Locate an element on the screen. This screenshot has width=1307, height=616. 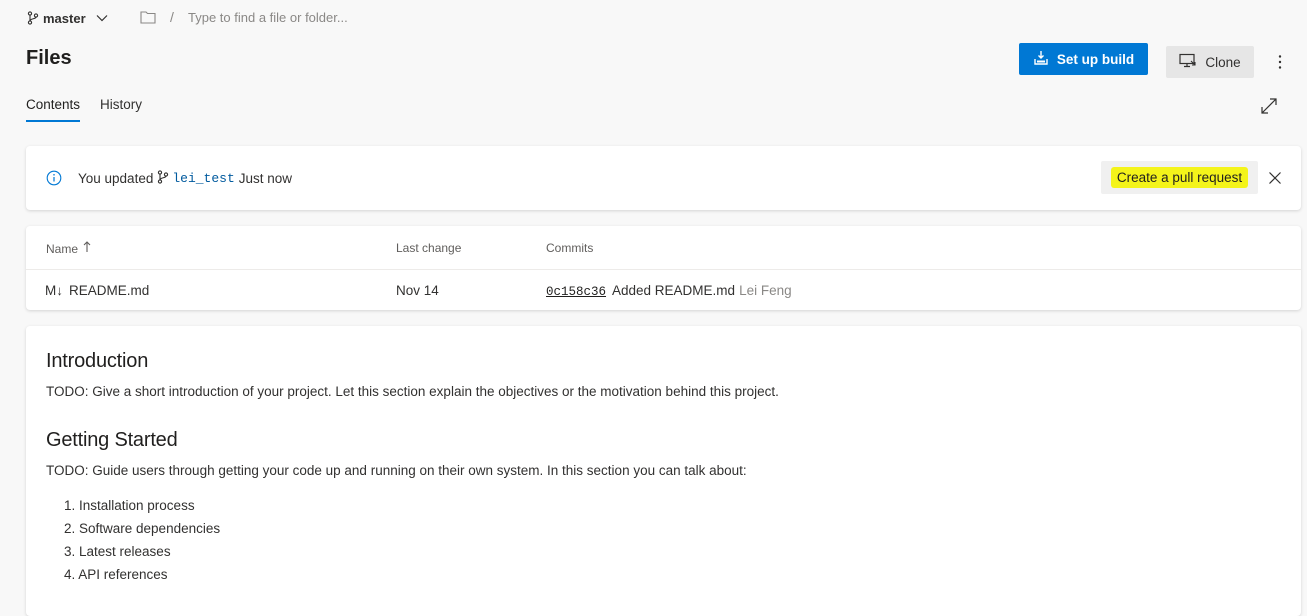
commit-hash-link: 0c158c36 is located at coordinates (576, 292).